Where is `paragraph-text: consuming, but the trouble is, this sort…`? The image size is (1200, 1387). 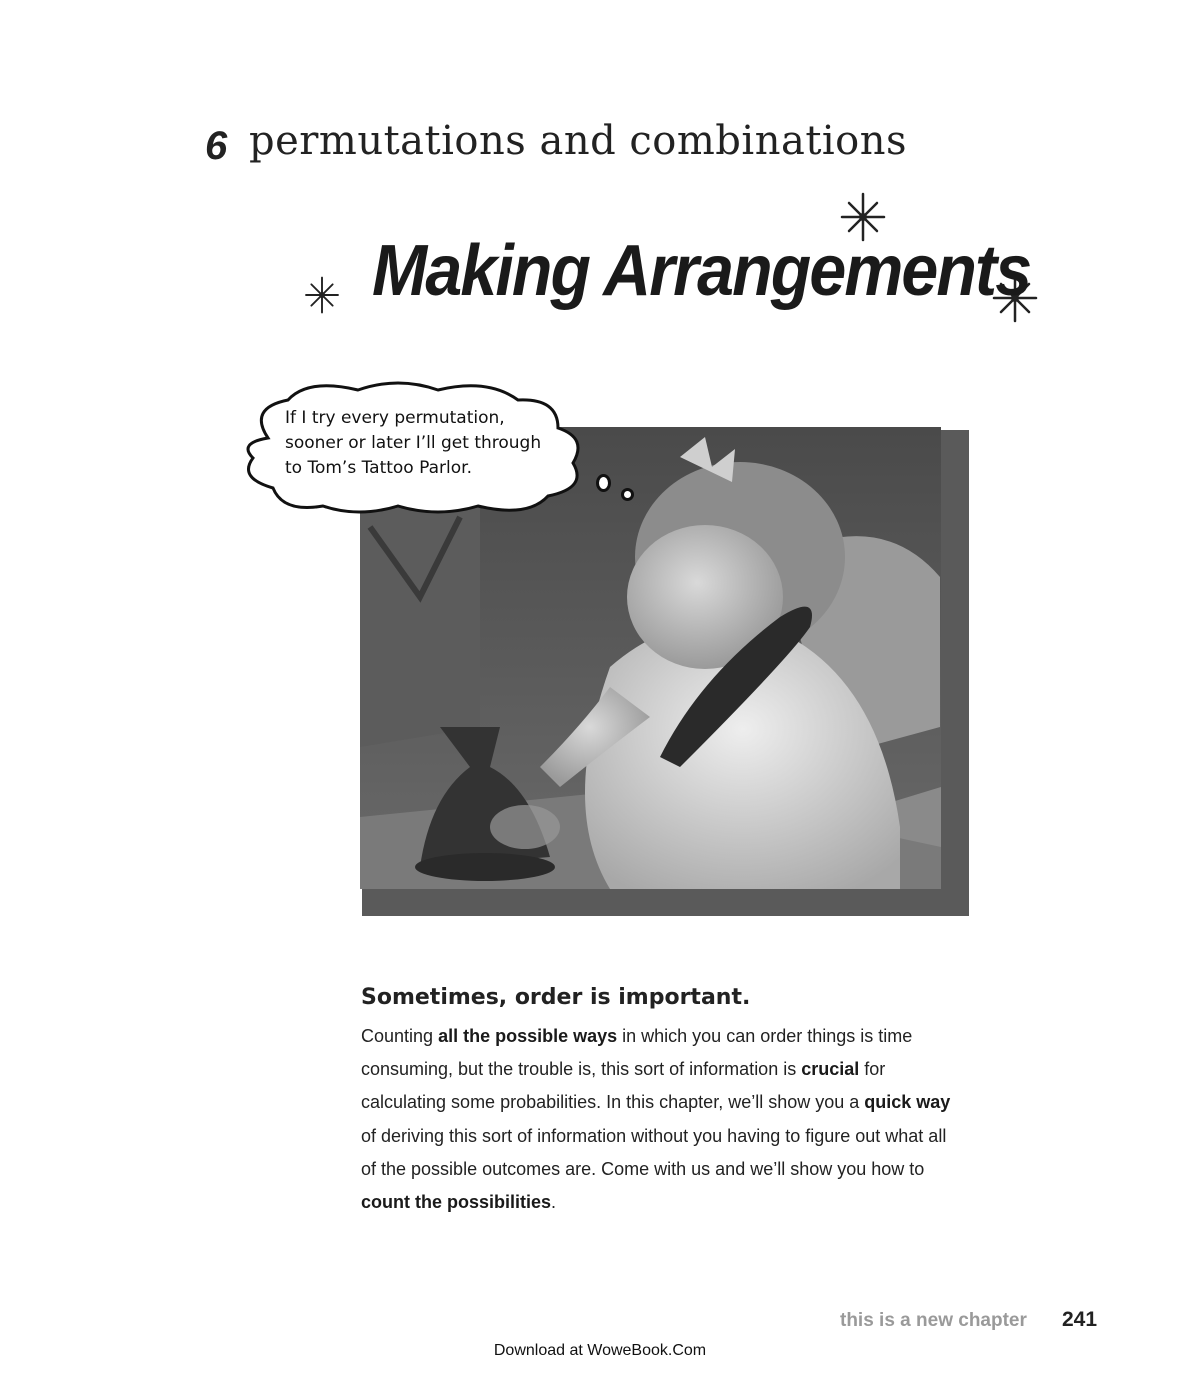
paragraph-text: consuming, but the trouble is, this sort… is located at coordinates (581, 1069).